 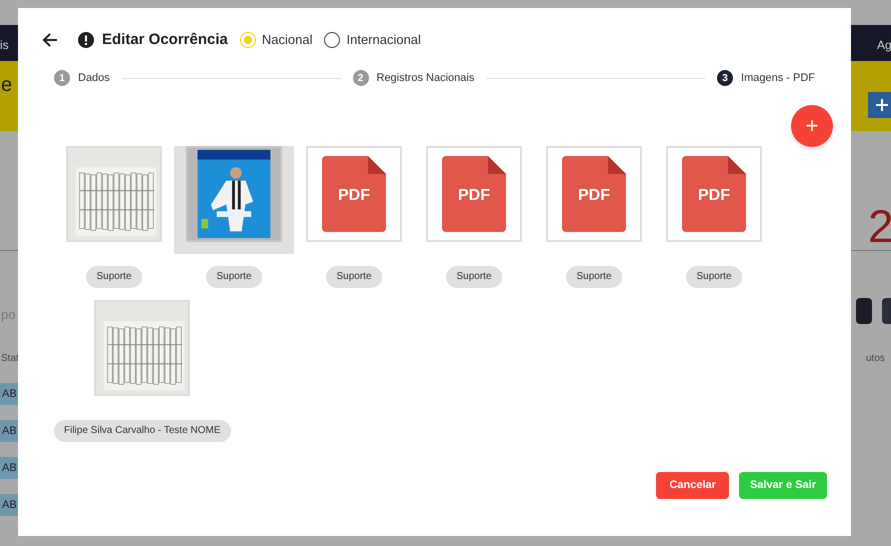 What do you see at coordinates (142, 431) in the screenshot?
I see `caption-chip: Filipe Silva Carvalho - Teste NOME` at bounding box center [142, 431].